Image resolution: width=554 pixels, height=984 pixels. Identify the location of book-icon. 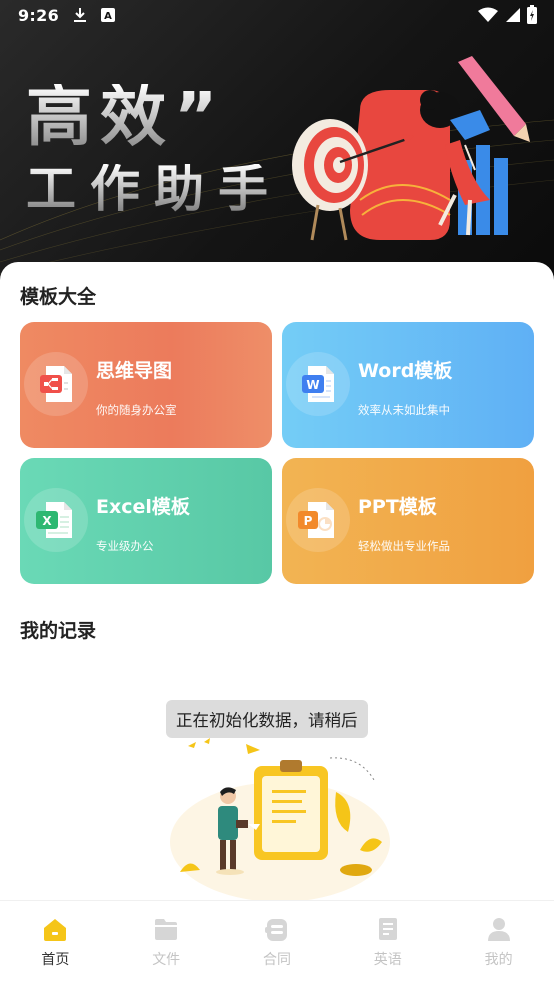
(387, 929).